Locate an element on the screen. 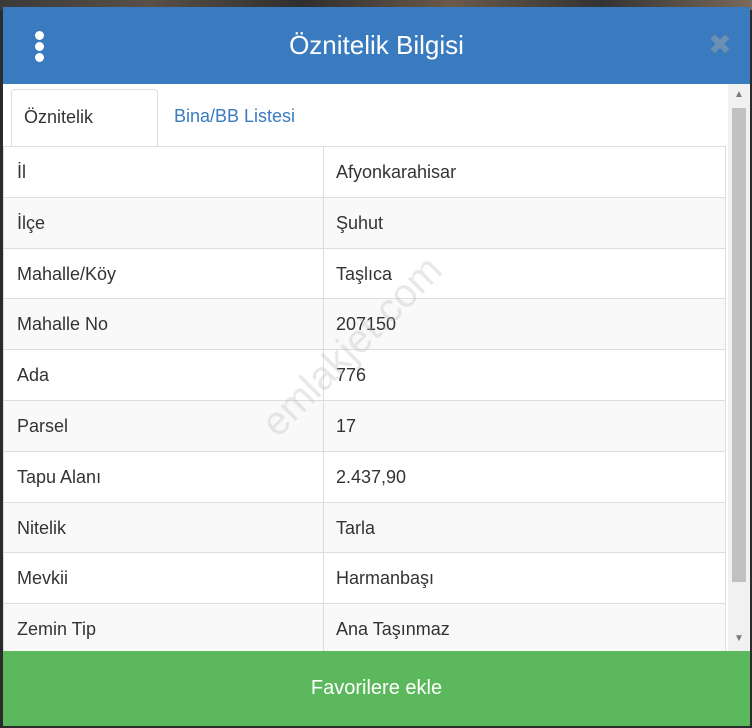 The width and height of the screenshot is (752, 728). vertical-scrollbar: ▲ ▼ is located at coordinates (739, 367).